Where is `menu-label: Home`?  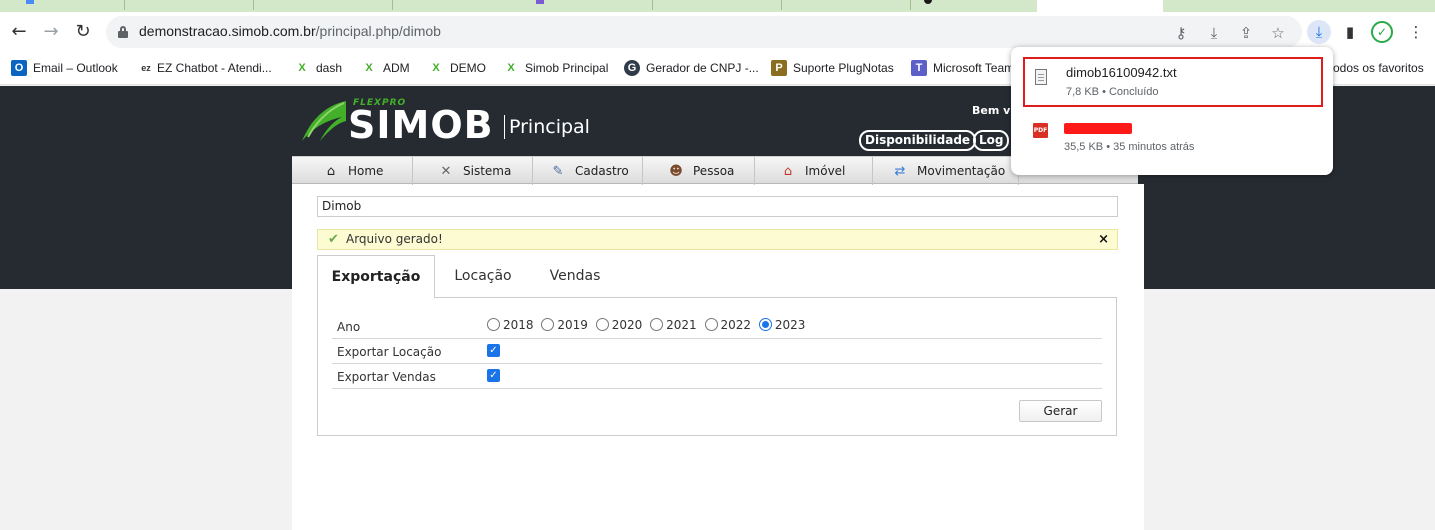 menu-label: Home is located at coordinates (366, 171).